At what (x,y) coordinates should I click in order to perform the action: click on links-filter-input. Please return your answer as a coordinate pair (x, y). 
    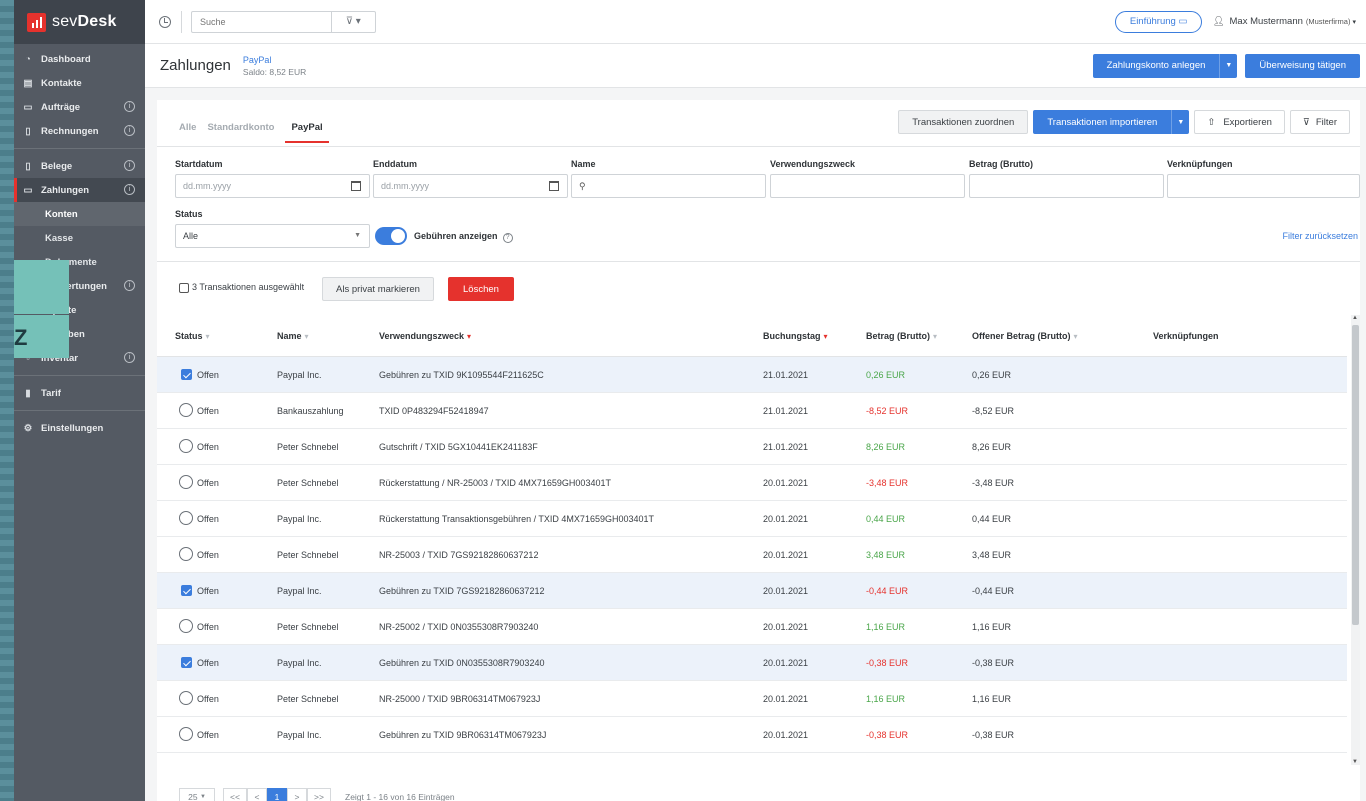
    Looking at the image, I should click on (1263, 186).